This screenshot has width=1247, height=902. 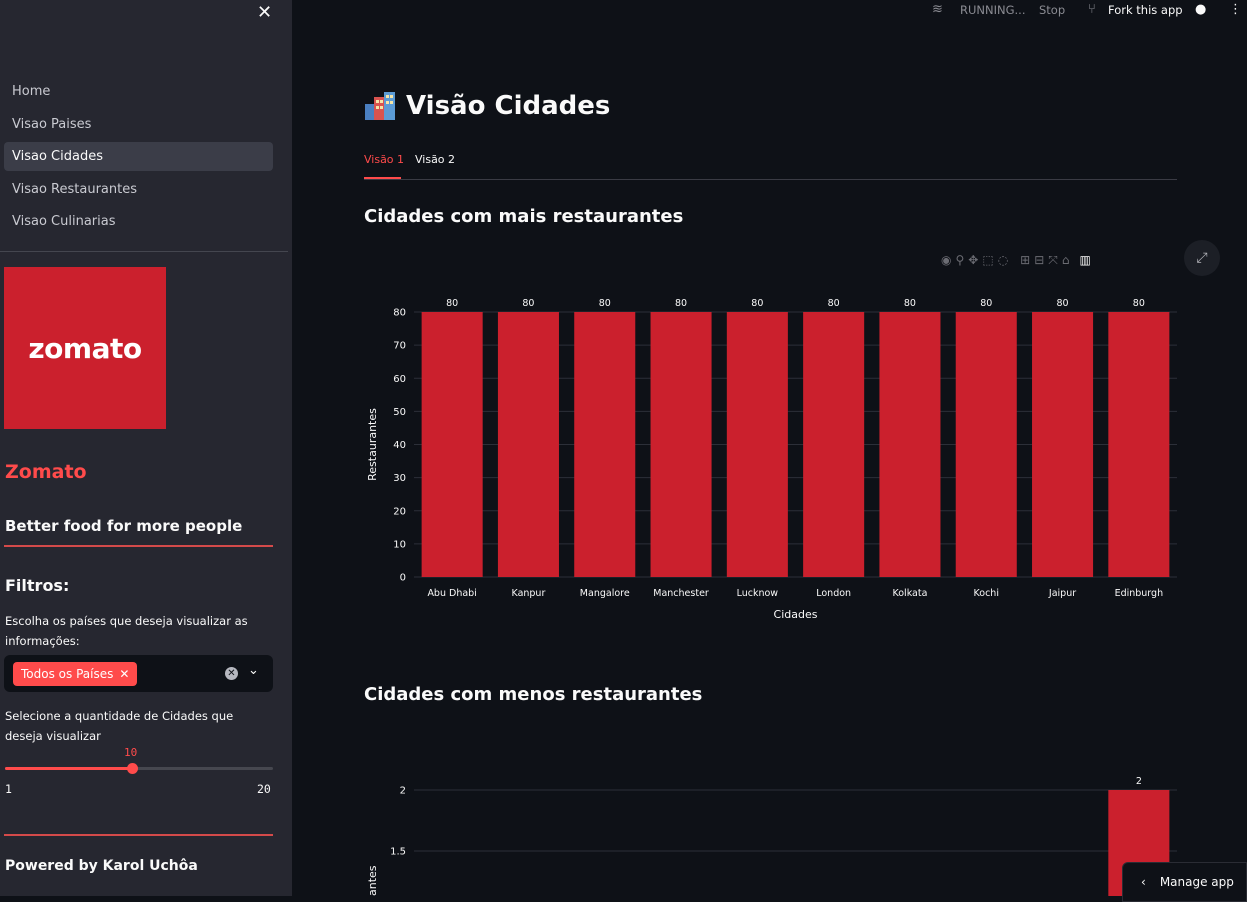 What do you see at coordinates (1200, 9) in the screenshot?
I see `github-icon: ●` at bounding box center [1200, 9].